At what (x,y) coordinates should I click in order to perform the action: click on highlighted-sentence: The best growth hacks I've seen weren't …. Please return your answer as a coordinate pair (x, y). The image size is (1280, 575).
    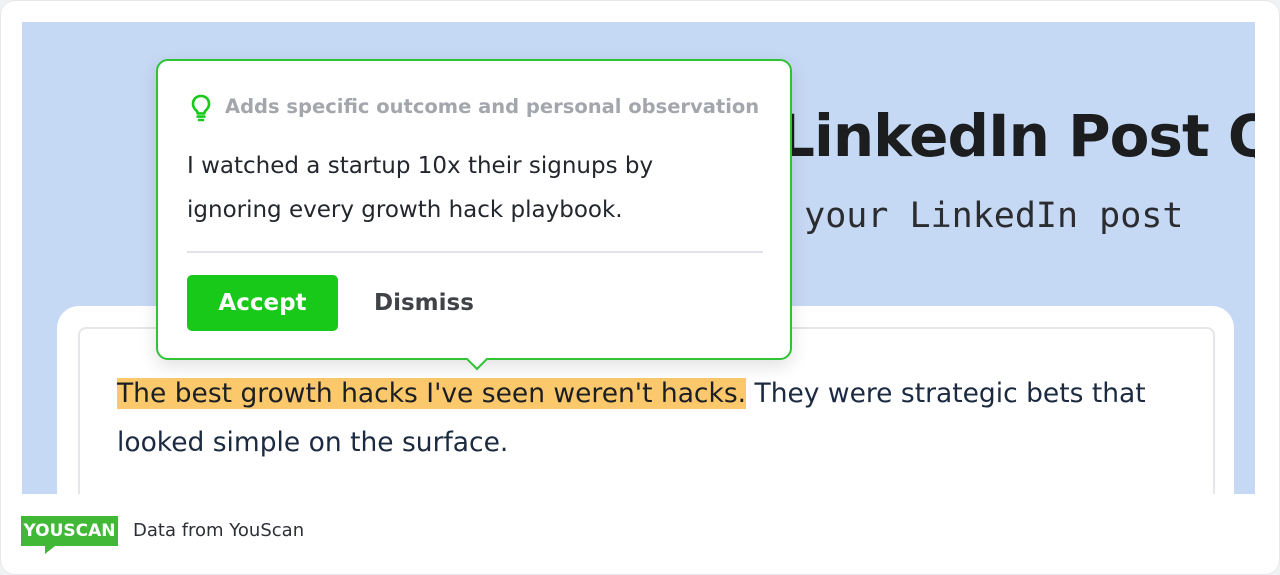
    Looking at the image, I should click on (432, 393).